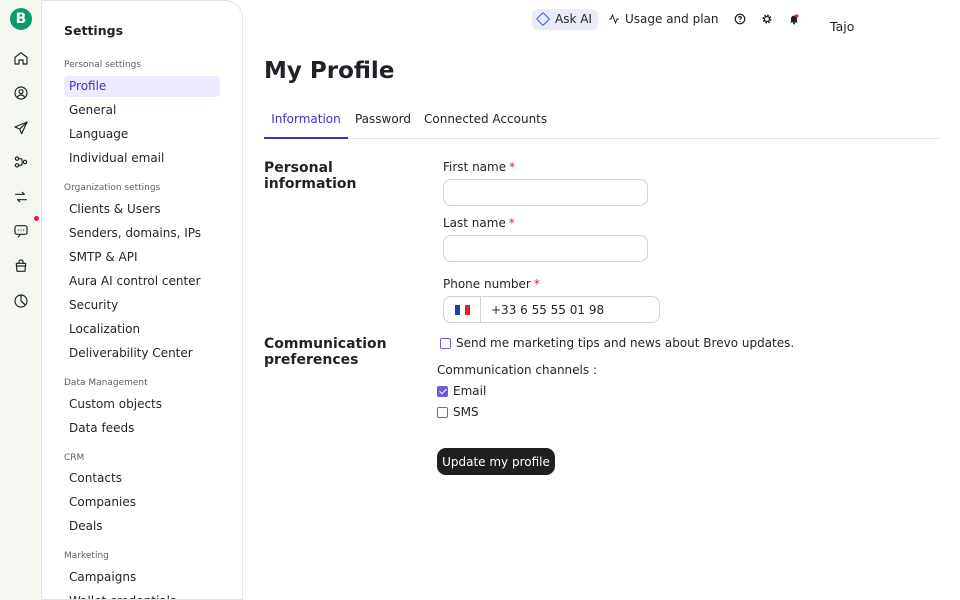 Image resolution: width=960 pixels, height=600 pixels. I want to click on section-personal-settings: Personal settings, so click(103, 65).